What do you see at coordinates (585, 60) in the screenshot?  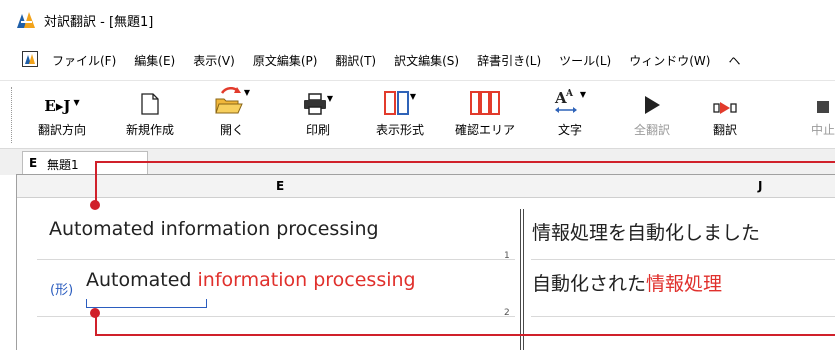 I see `menu-tools: ツール(L)` at bounding box center [585, 60].